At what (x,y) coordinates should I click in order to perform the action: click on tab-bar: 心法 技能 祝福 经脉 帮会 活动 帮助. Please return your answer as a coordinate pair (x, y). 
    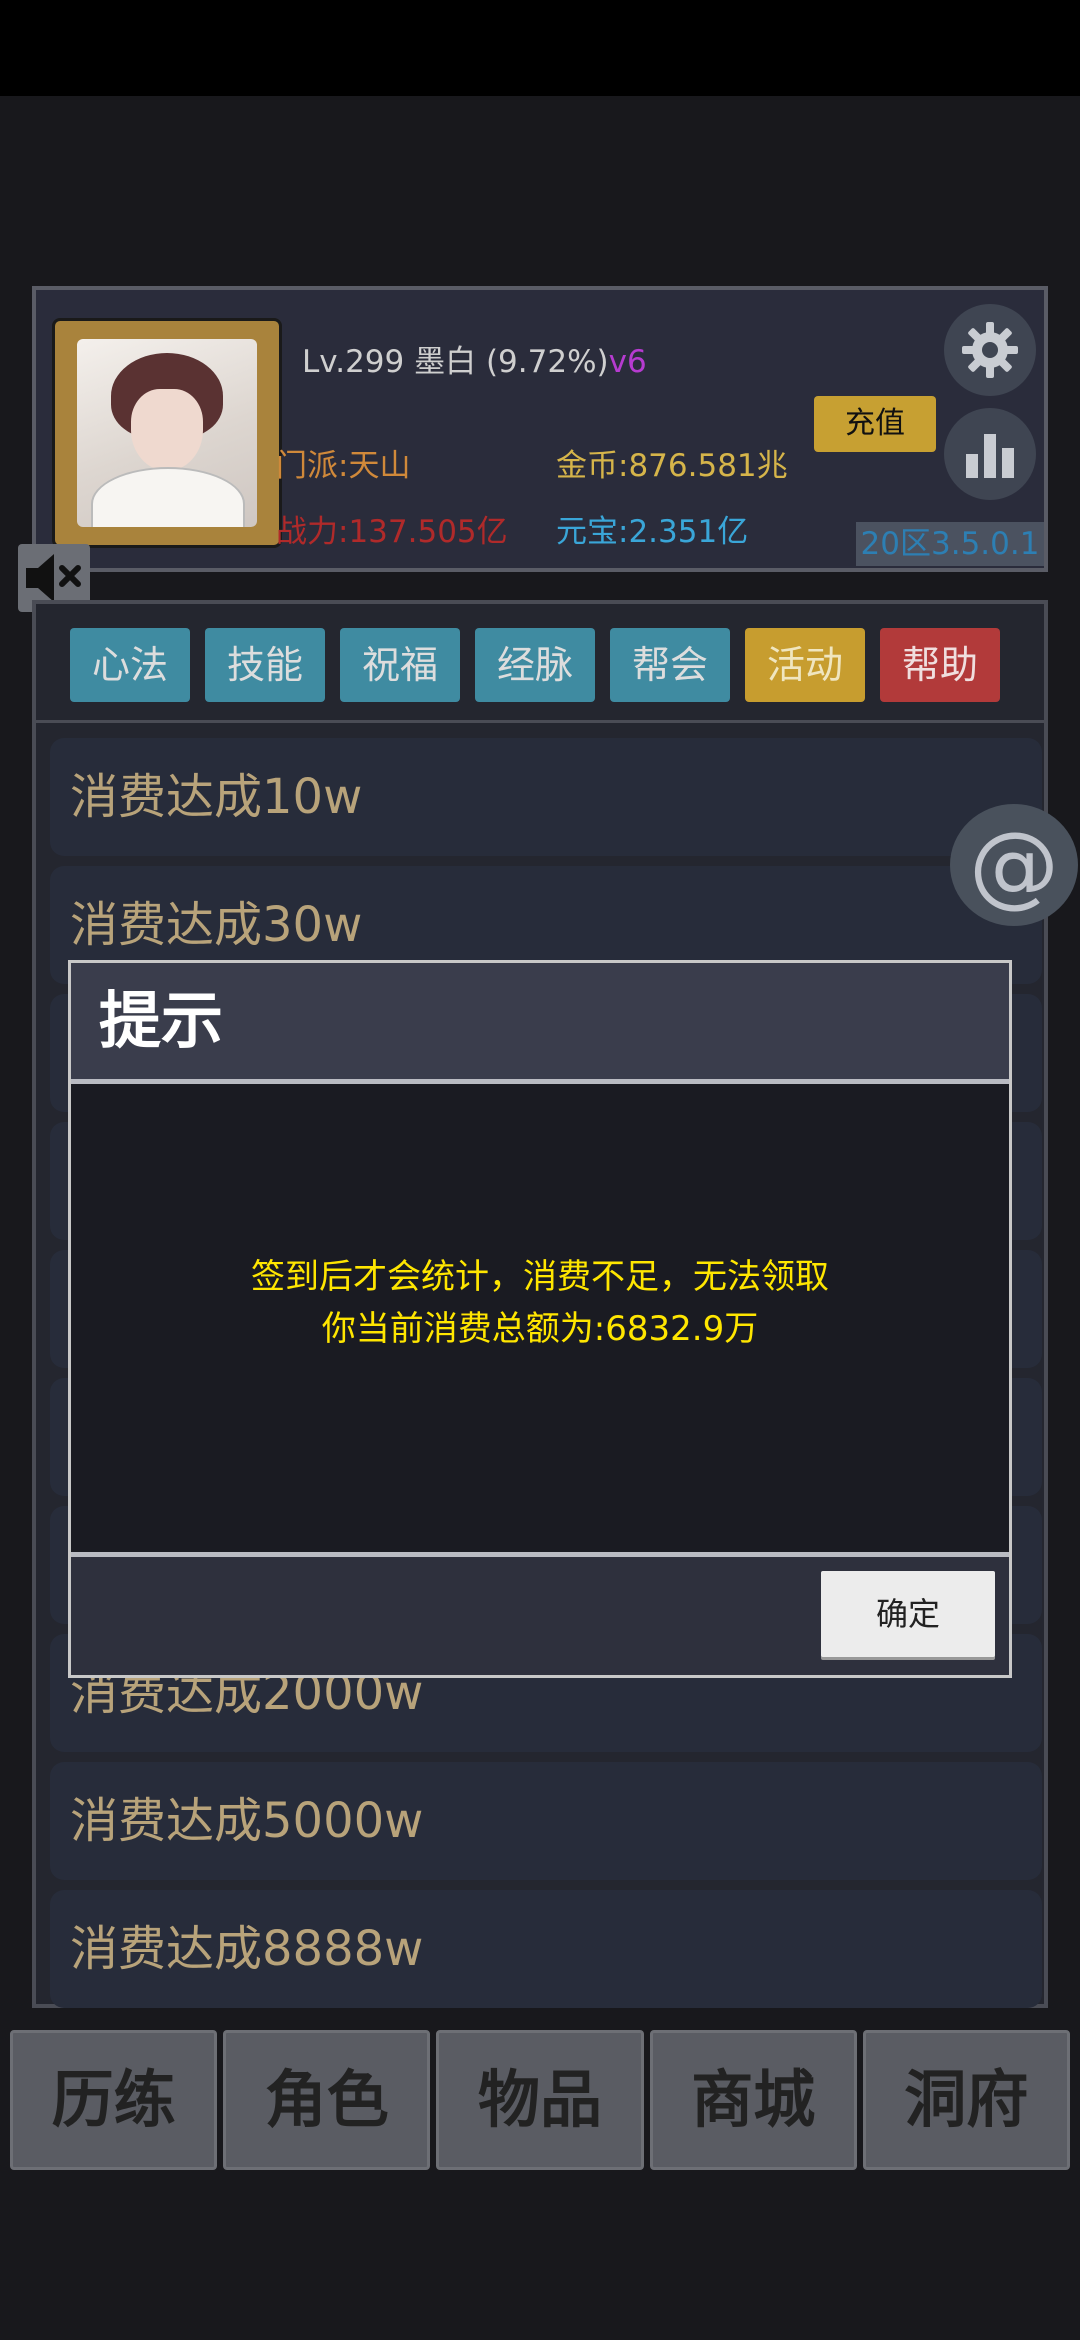
    Looking at the image, I should click on (535, 665).